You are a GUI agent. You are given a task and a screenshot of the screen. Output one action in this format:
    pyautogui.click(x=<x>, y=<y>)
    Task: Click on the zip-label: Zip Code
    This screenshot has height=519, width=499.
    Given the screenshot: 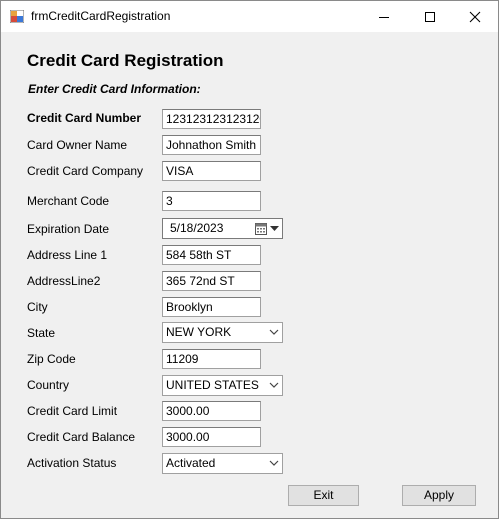 What is the action you would take?
    pyautogui.click(x=51, y=359)
    